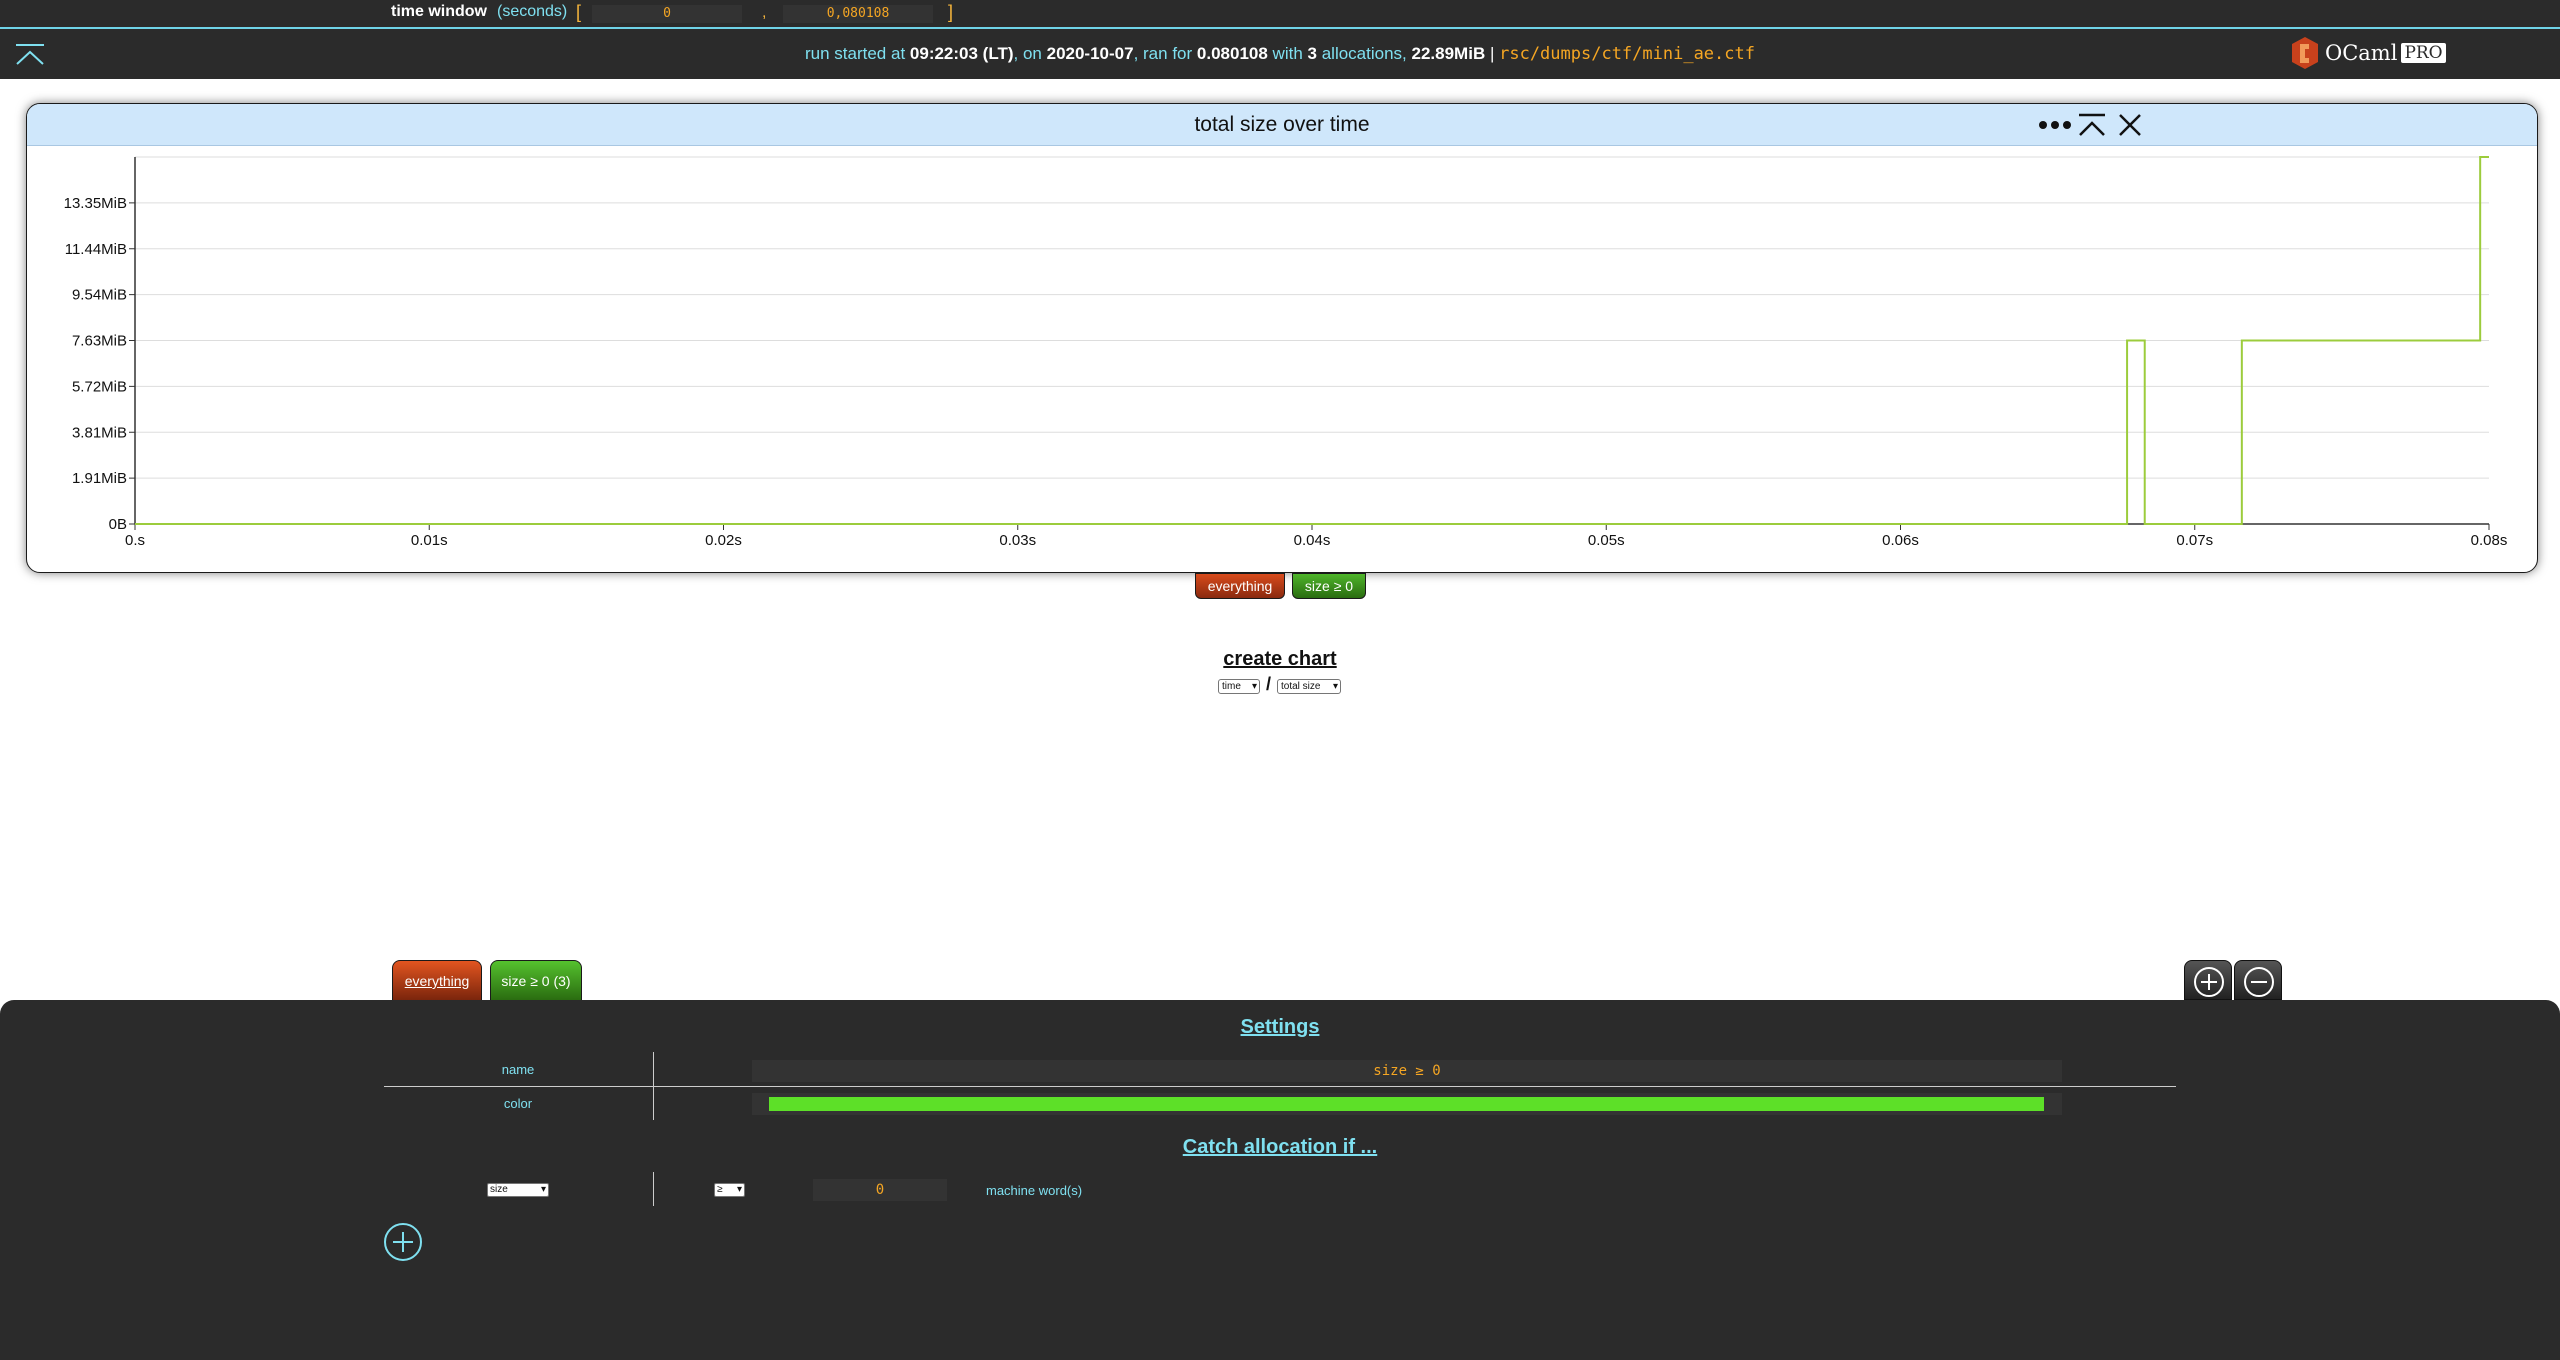 This screenshot has width=2560, height=1360. Describe the element at coordinates (518, 1190) in the screenshot. I see `condition-field-select: size` at that location.